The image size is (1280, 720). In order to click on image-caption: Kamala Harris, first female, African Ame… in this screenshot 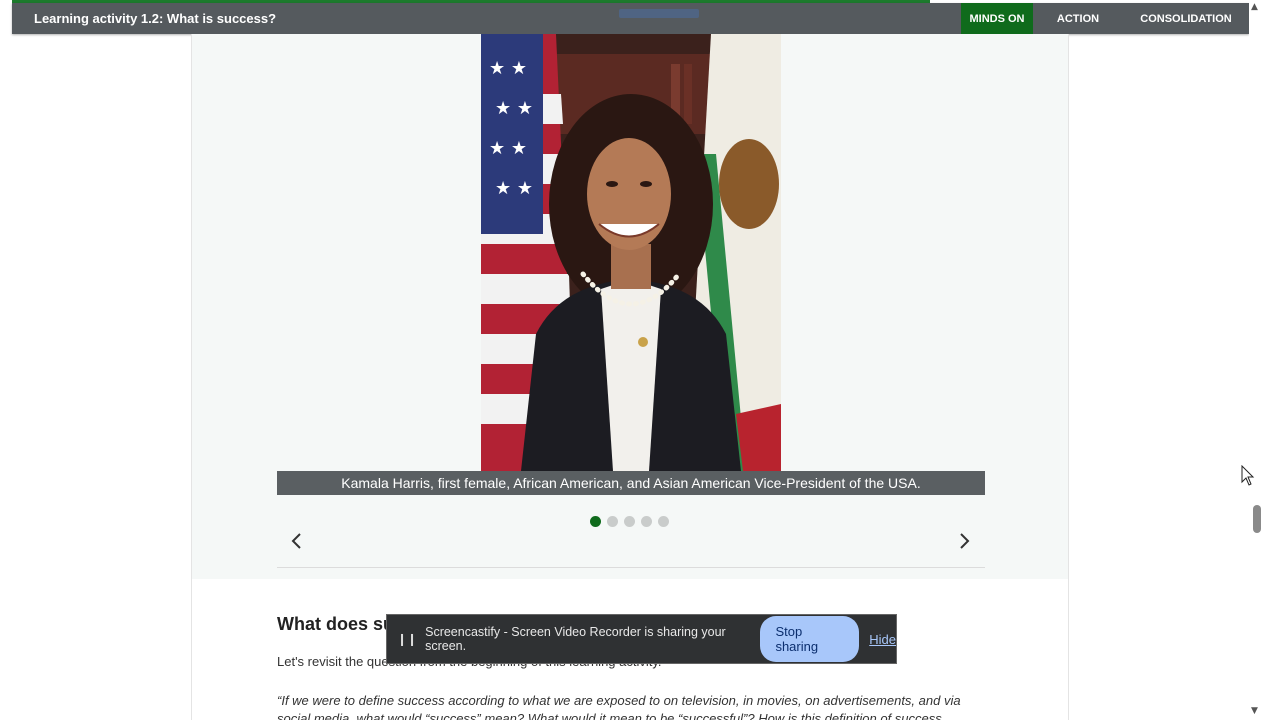, I will do `click(631, 483)`.